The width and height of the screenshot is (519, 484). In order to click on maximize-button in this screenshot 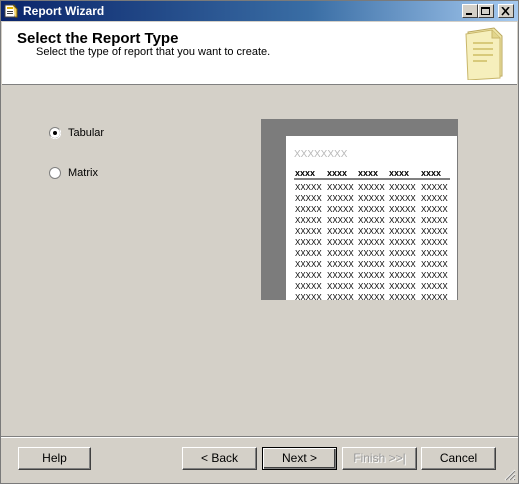, I will do `click(486, 11)`.